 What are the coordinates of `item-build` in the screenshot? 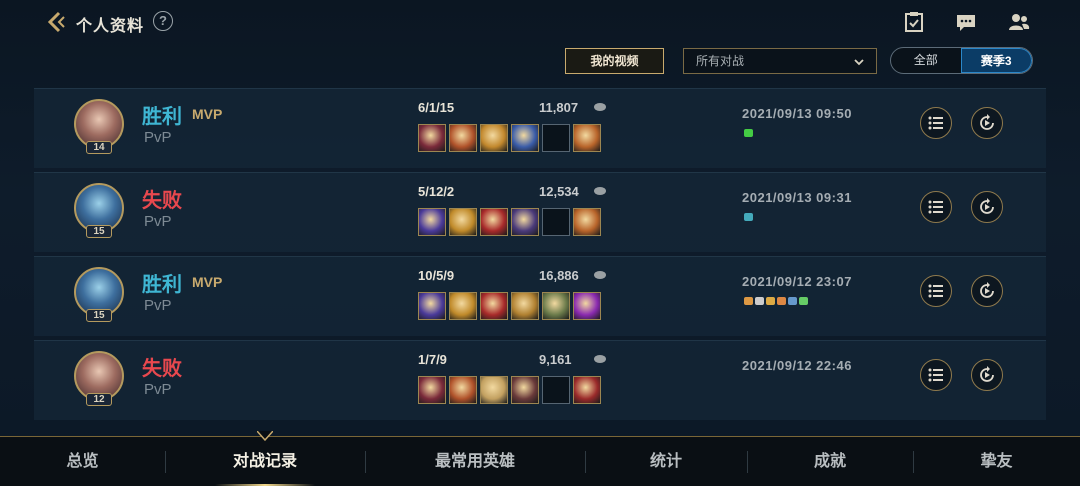 It's located at (509, 390).